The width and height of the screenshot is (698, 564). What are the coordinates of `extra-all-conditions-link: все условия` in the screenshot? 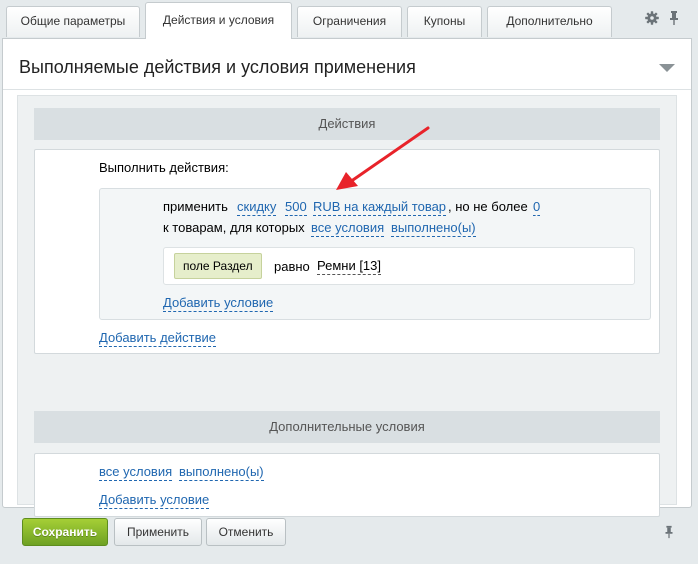 It's located at (136, 472).